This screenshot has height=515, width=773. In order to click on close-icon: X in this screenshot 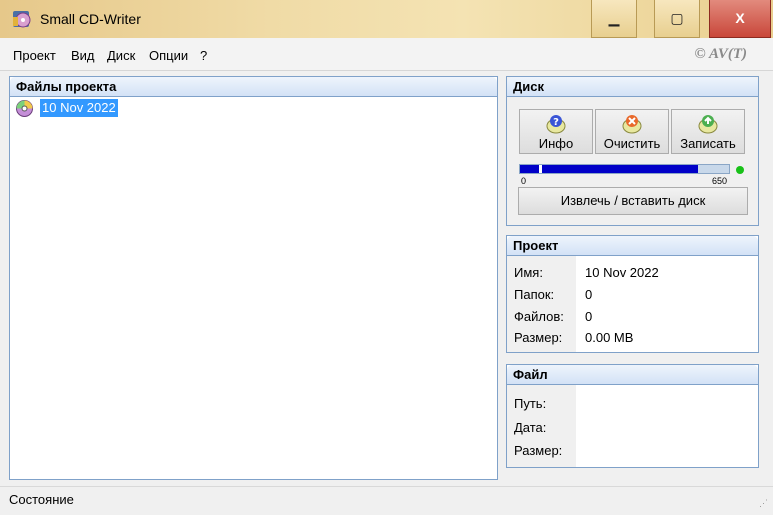, I will do `click(740, 18)`.